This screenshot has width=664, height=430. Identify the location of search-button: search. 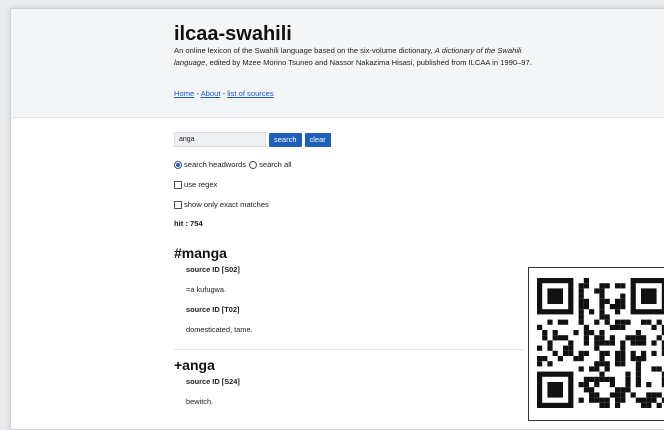
(285, 139).